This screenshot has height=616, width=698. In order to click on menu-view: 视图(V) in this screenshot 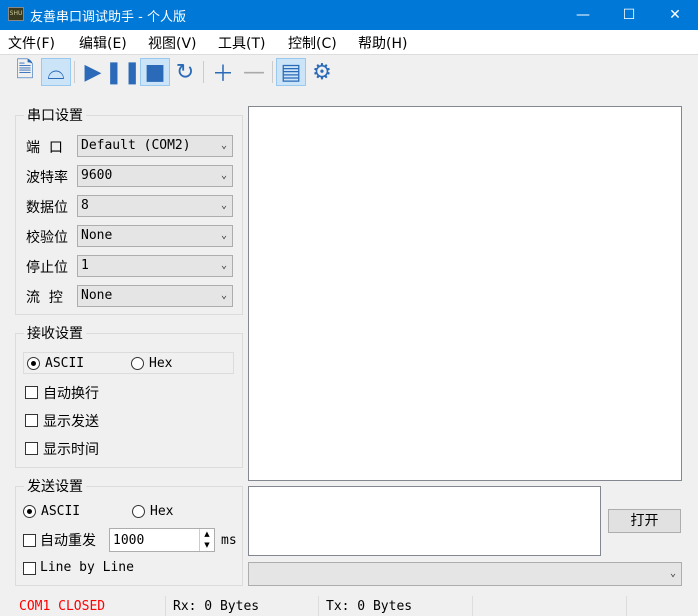, I will do `click(172, 43)`.